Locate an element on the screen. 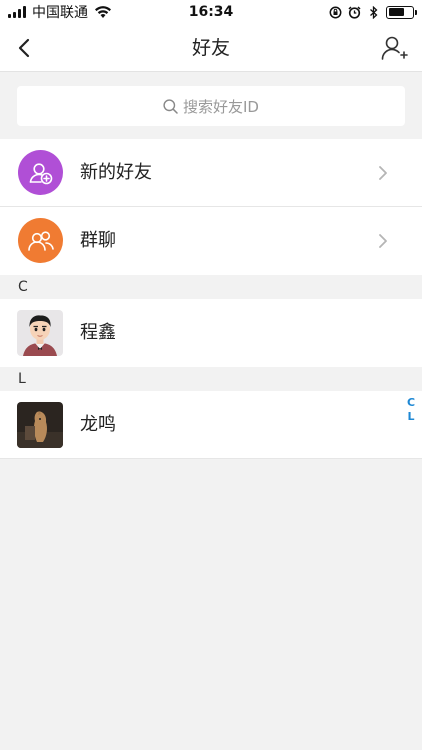 This screenshot has width=422, height=750. carrier-label: 中国联通 is located at coordinates (60, 13).